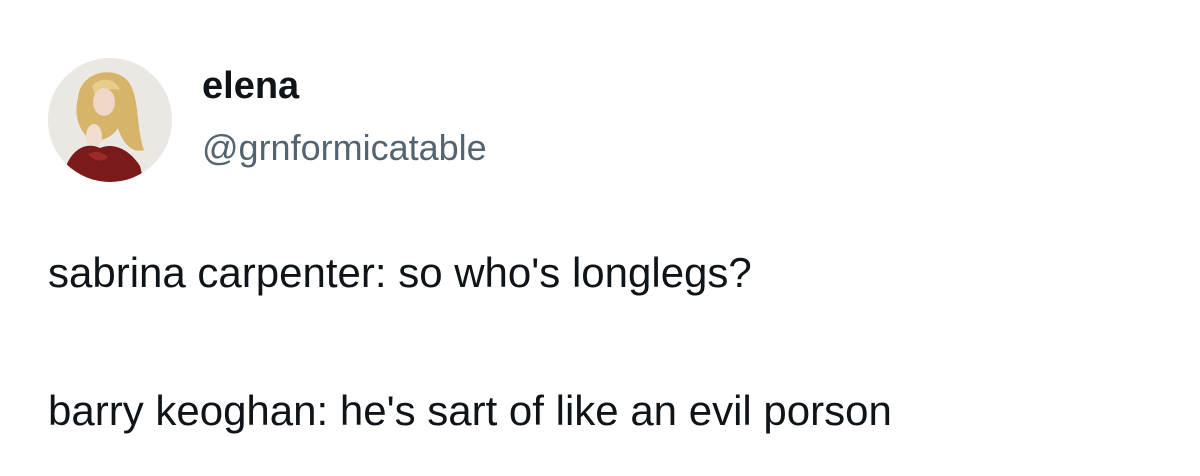 The image size is (1200, 476). I want to click on display-name: elena, so click(344, 86).